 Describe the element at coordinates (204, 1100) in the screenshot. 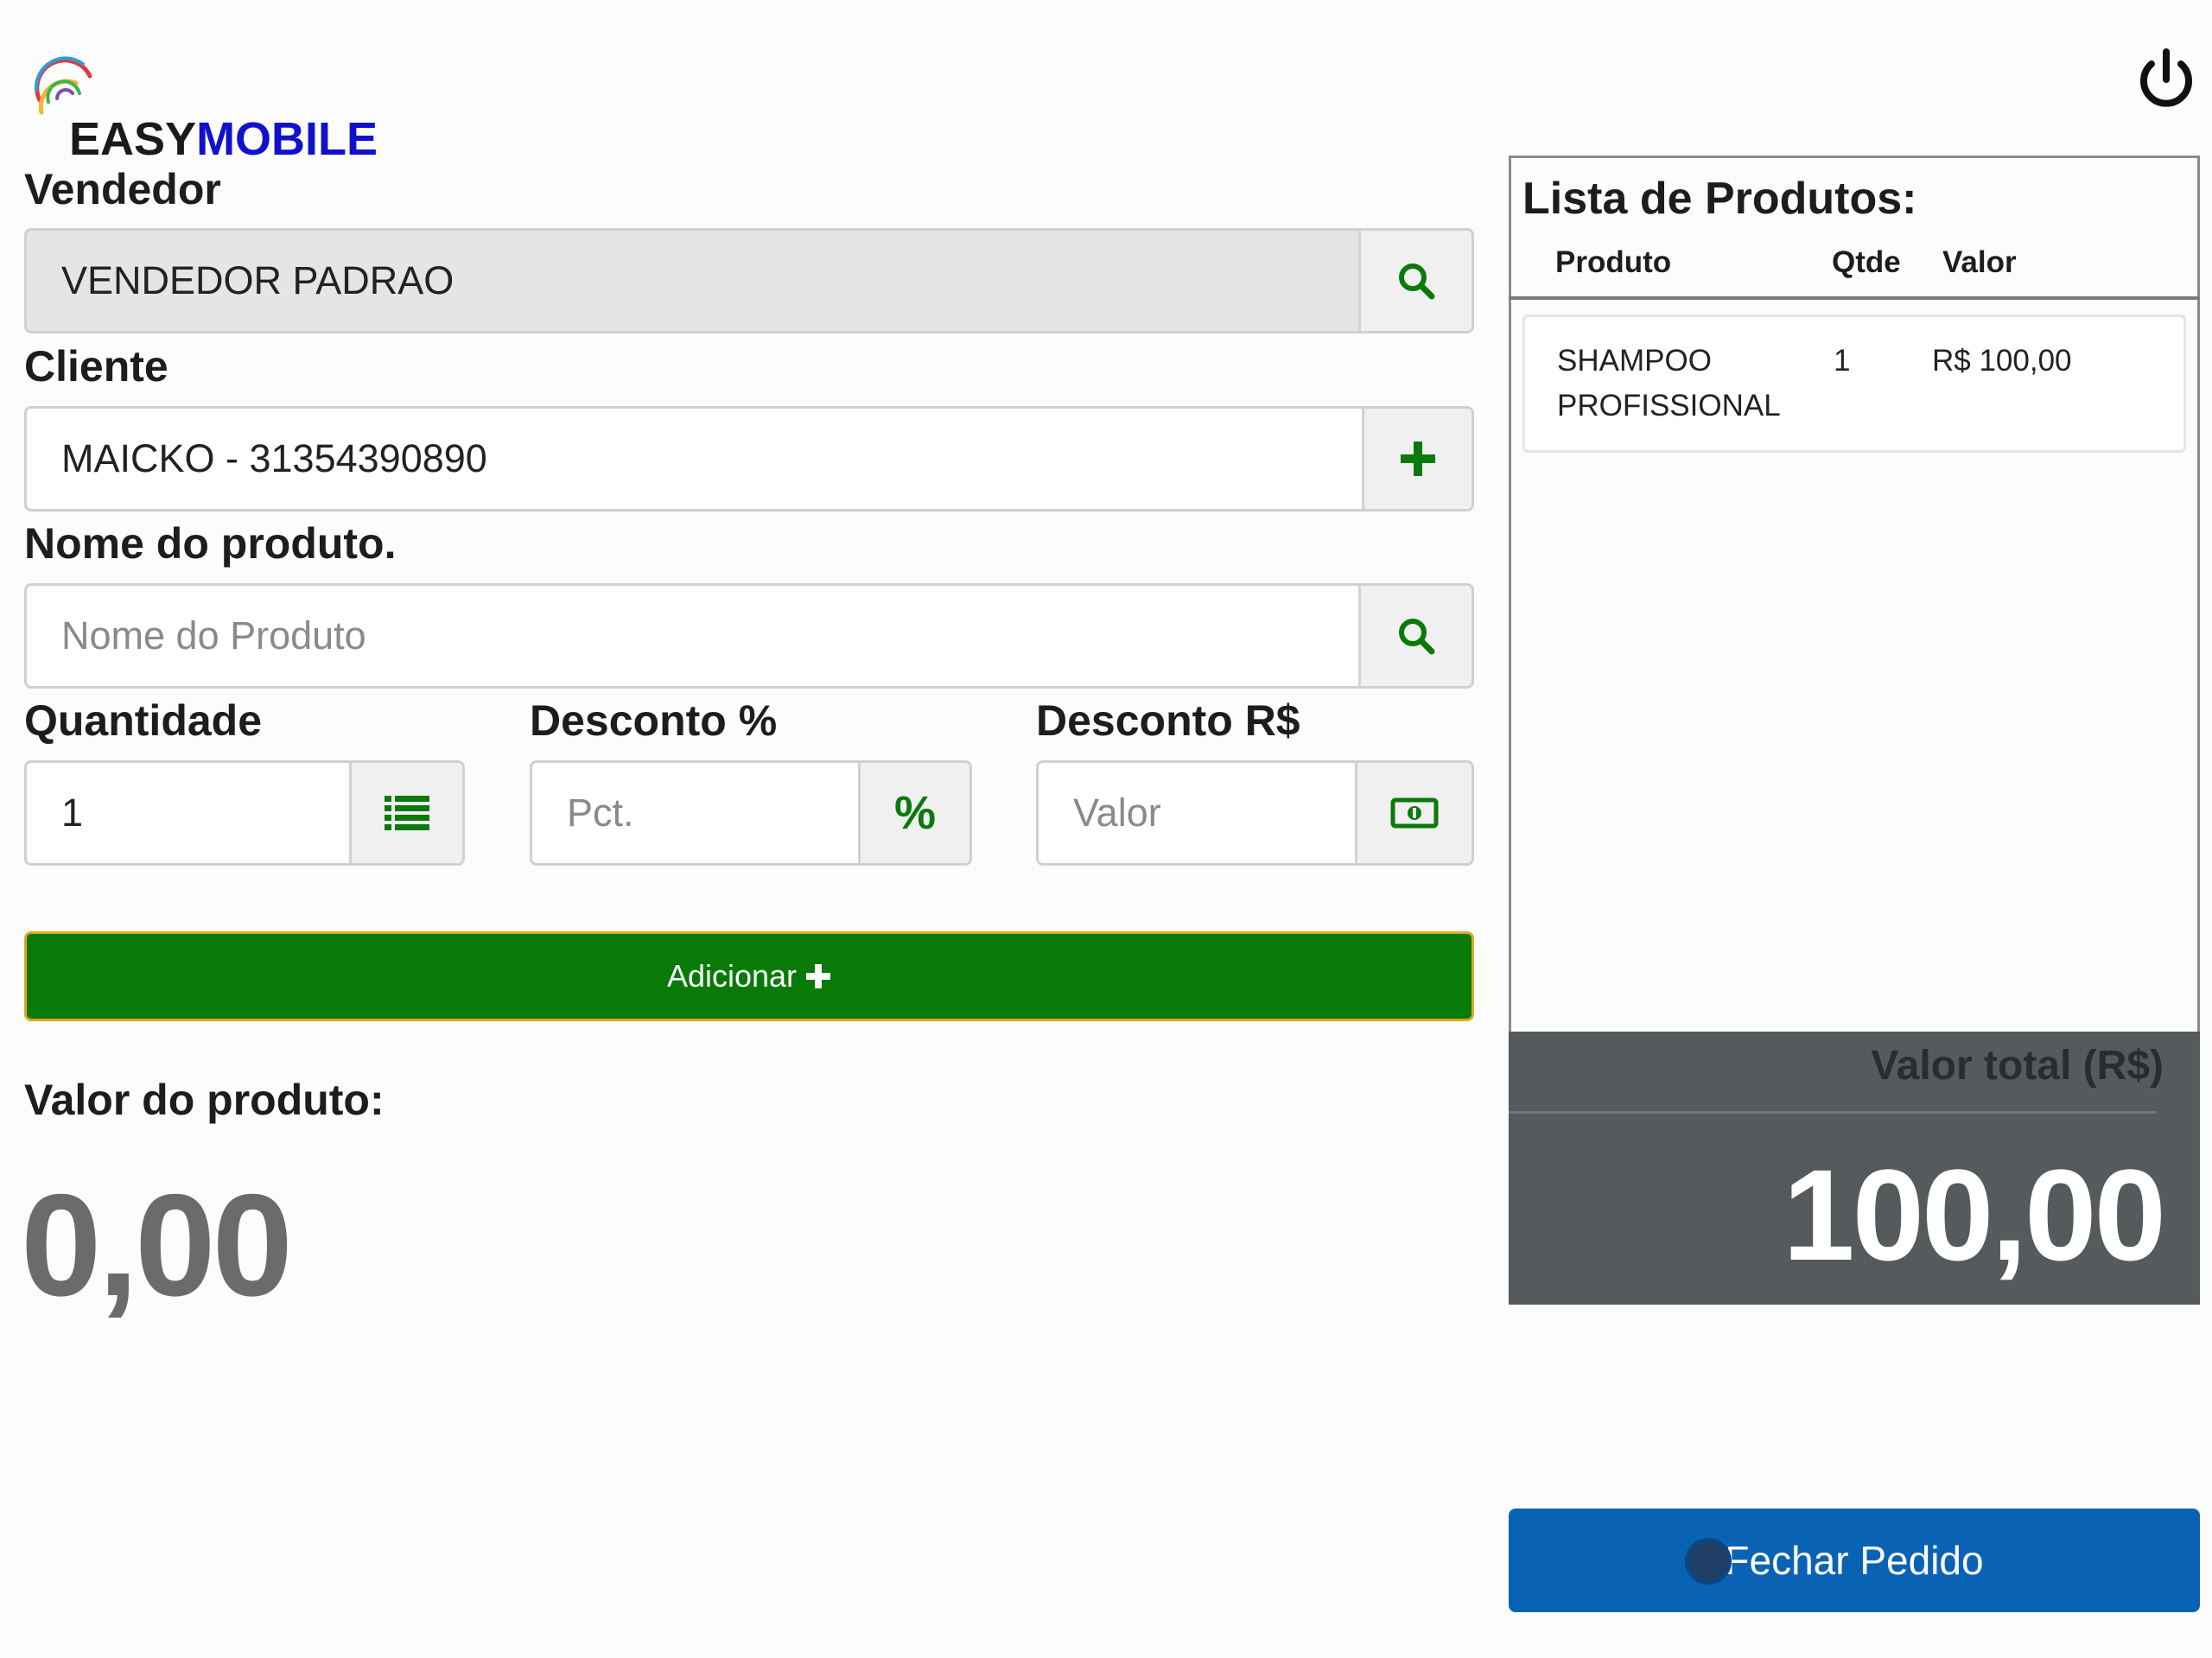

I see `valor-produto-label: Valor do produto:` at that location.